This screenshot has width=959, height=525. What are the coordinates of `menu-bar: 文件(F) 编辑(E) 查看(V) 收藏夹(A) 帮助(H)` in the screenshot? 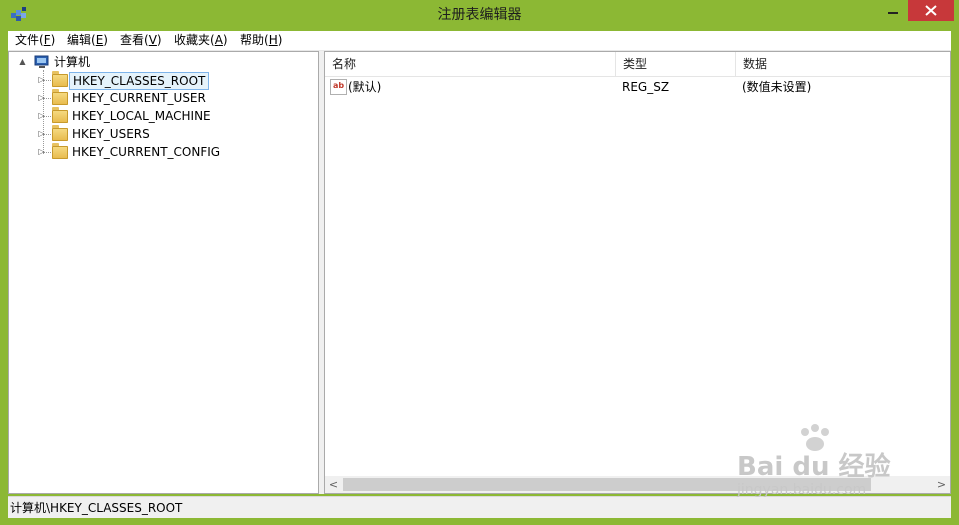 It's located at (479, 41).